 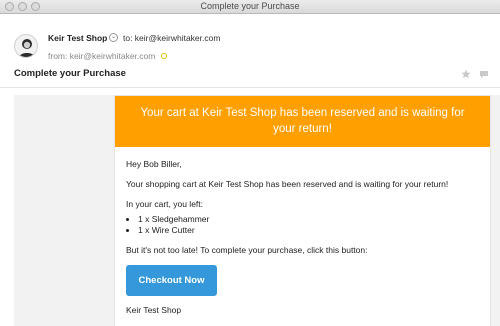 I want to click on window-title: Complete your Purchase, so click(x=250, y=6).